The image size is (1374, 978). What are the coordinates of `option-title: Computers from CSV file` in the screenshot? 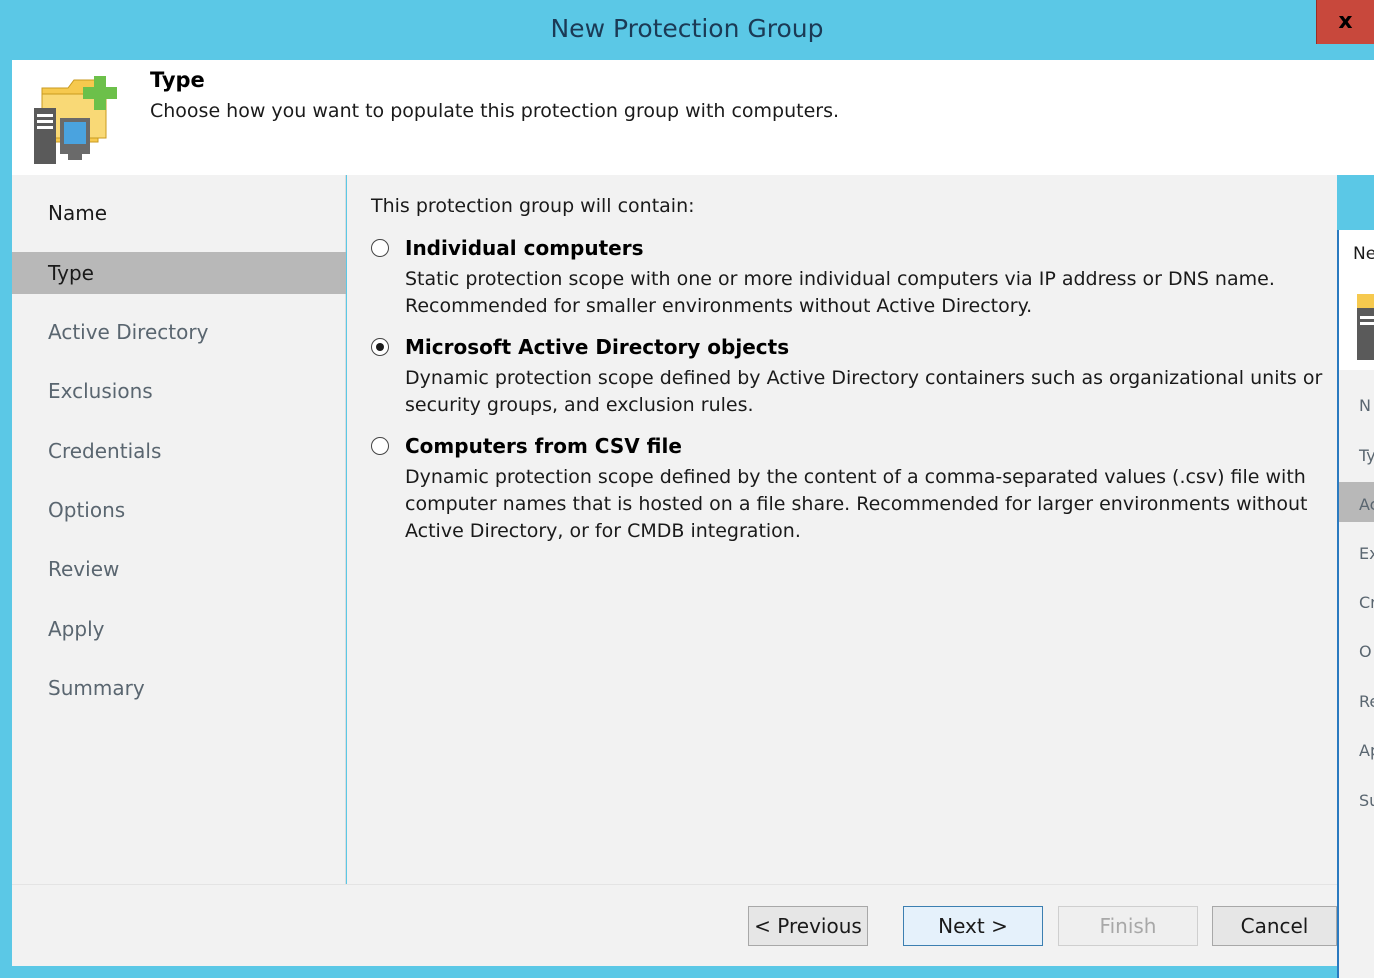 It's located at (543, 446).